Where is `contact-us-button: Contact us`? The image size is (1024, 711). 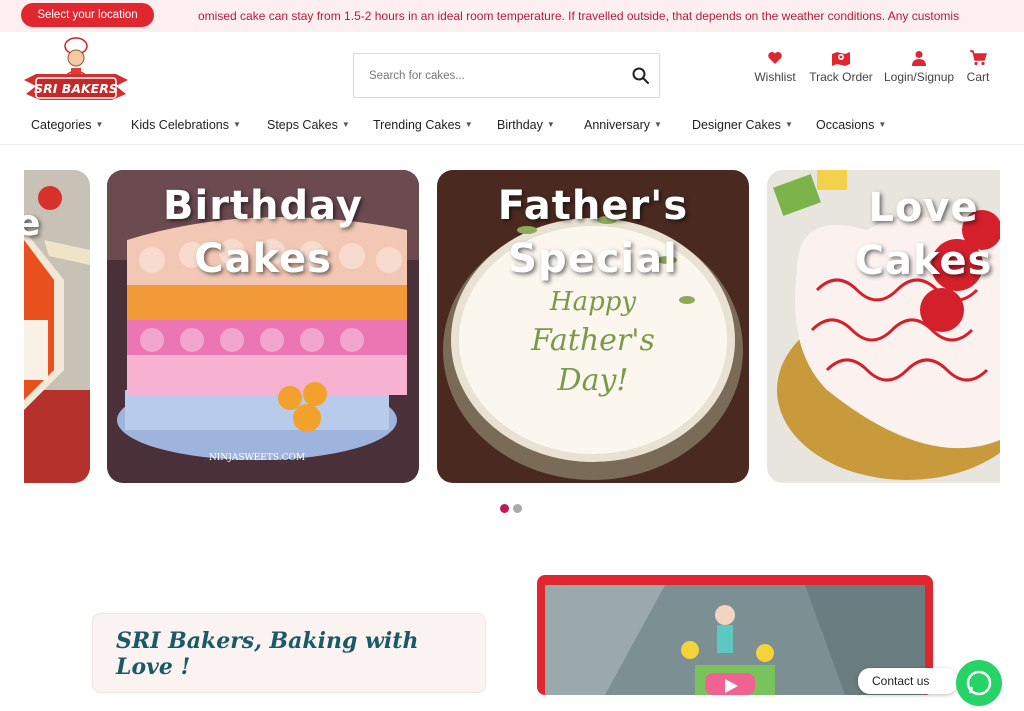
contact-us-button: Contact us is located at coordinates (908, 681).